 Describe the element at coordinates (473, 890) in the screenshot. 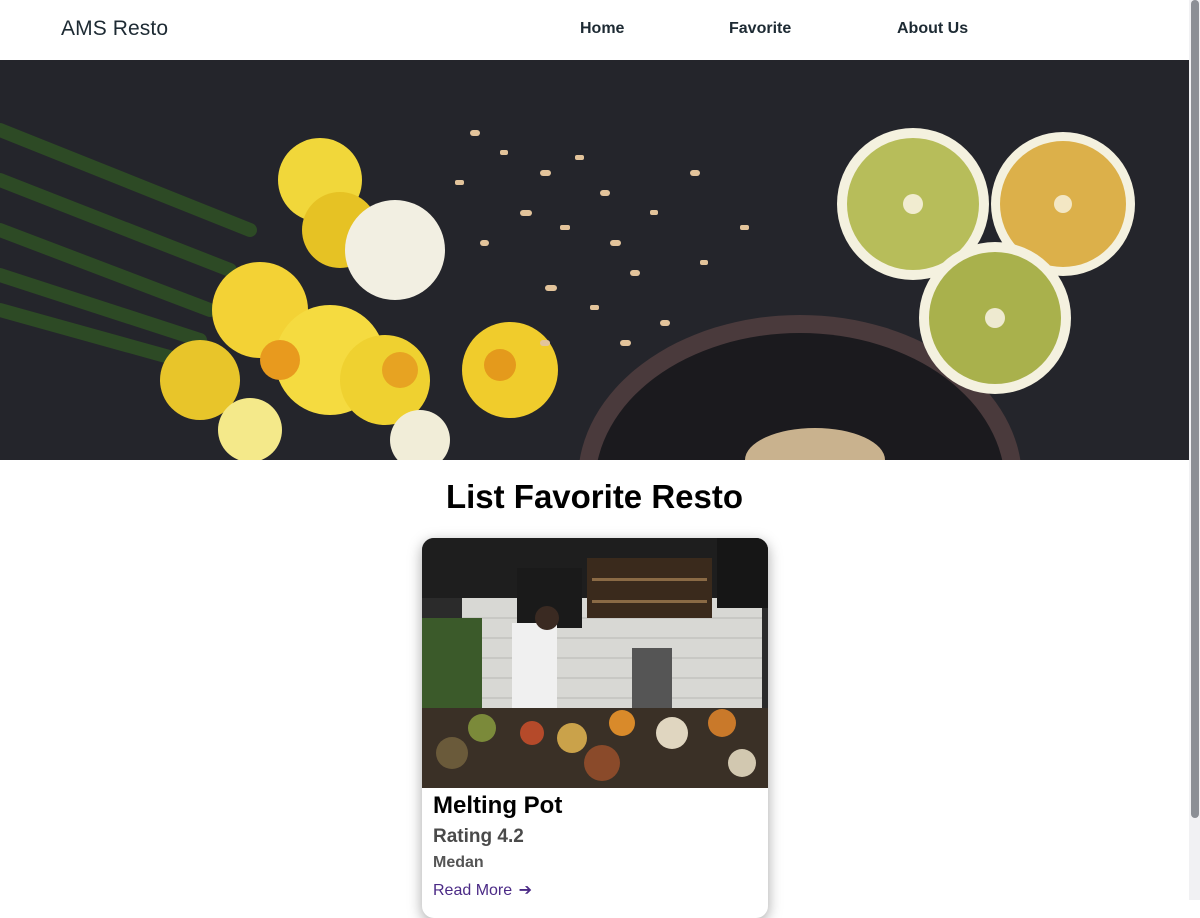

I see `read-more-label: Read More` at that location.